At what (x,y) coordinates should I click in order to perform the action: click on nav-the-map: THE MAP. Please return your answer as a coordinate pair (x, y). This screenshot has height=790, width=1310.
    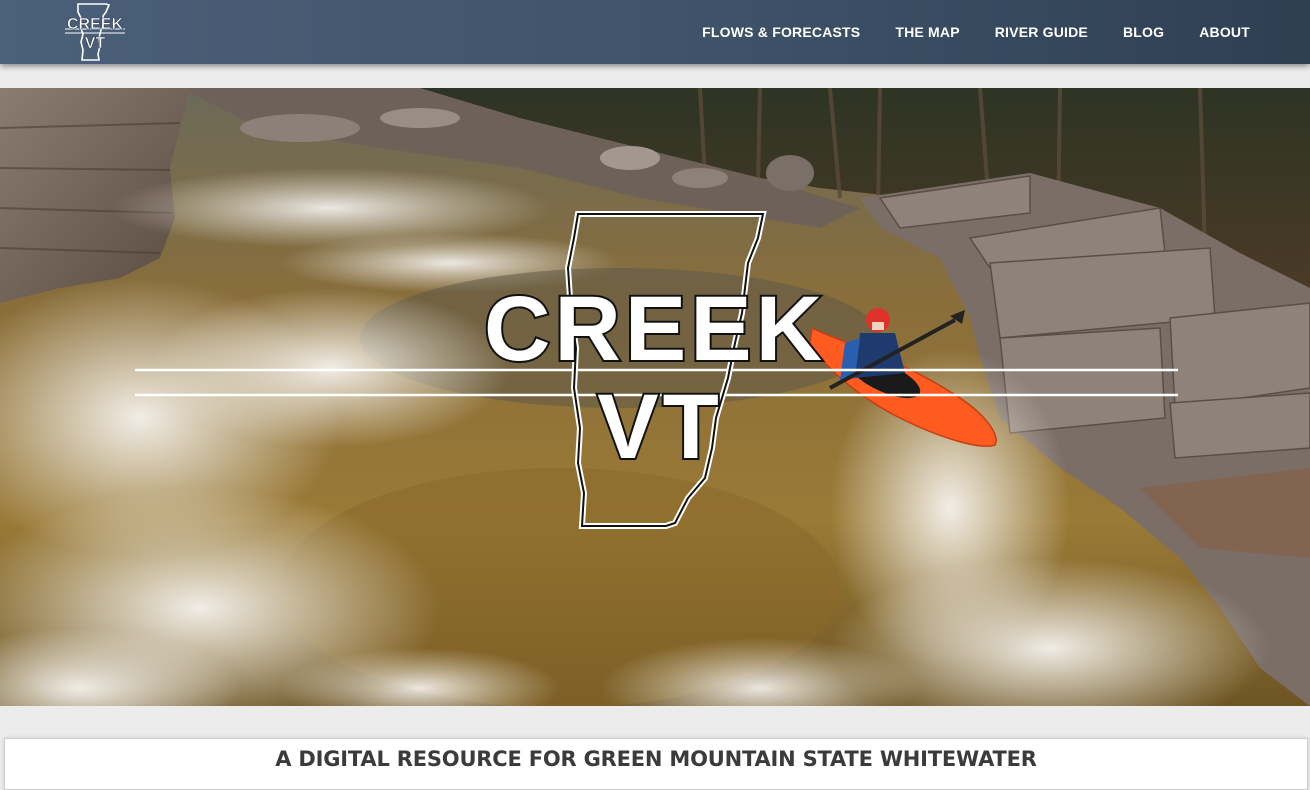
    Looking at the image, I should click on (927, 32).